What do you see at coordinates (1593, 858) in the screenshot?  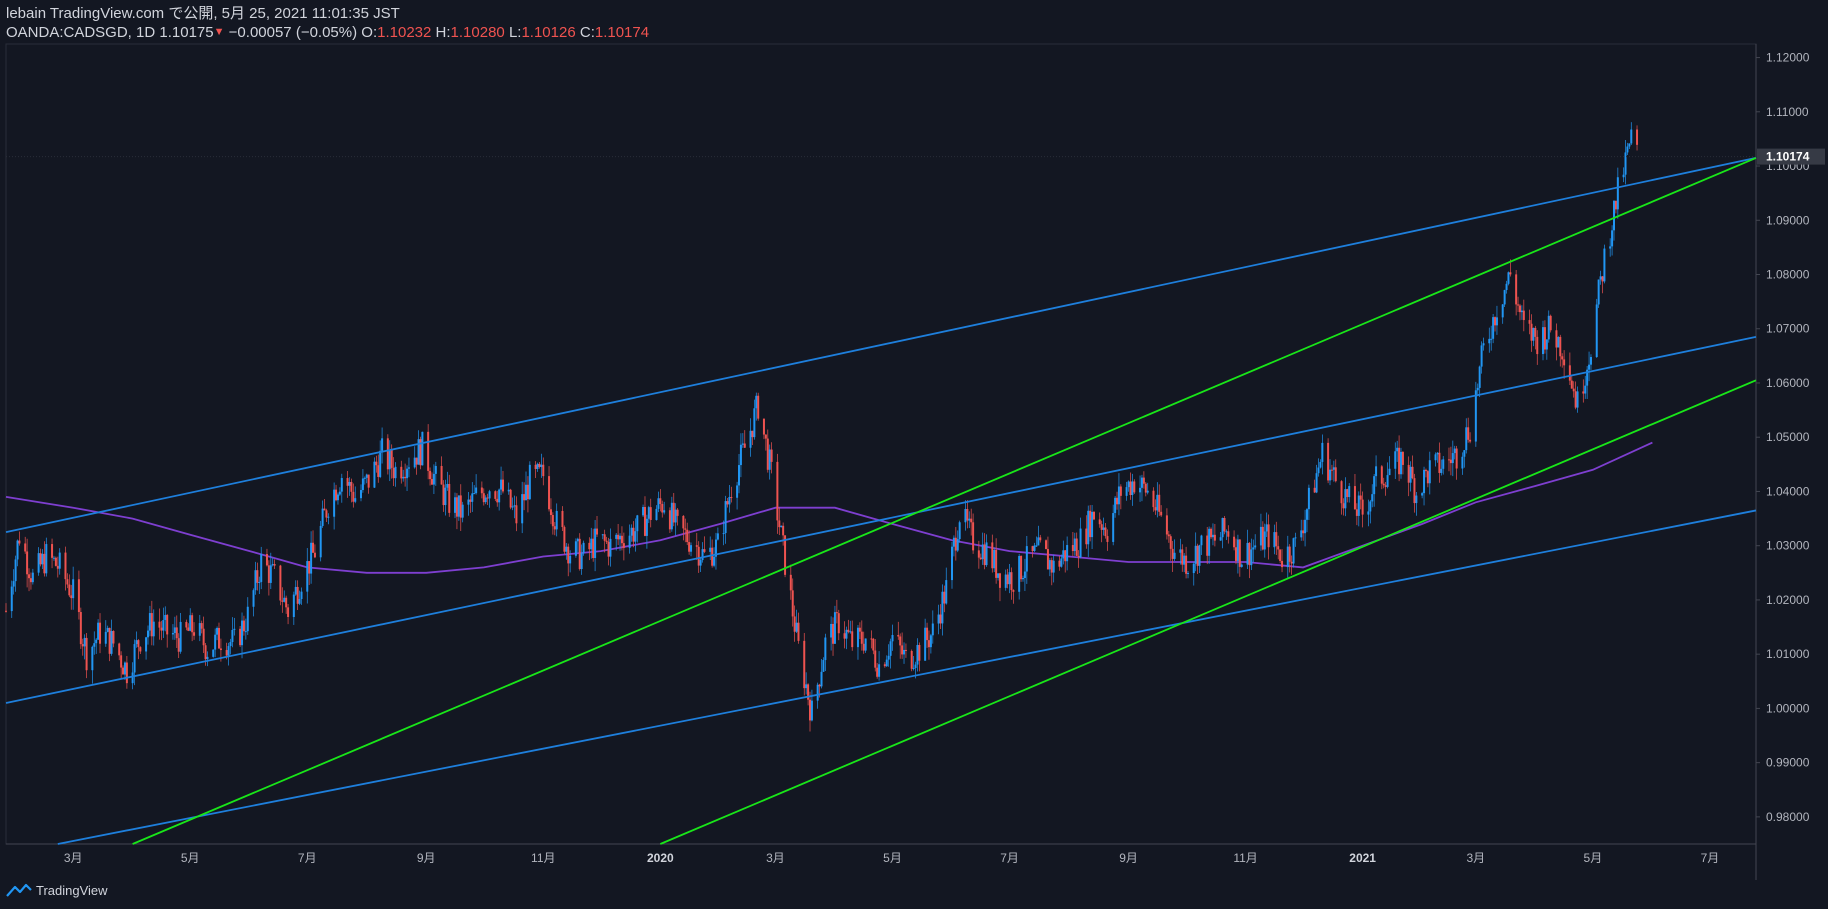 I see `x-tick-label: 5月` at bounding box center [1593, 858].